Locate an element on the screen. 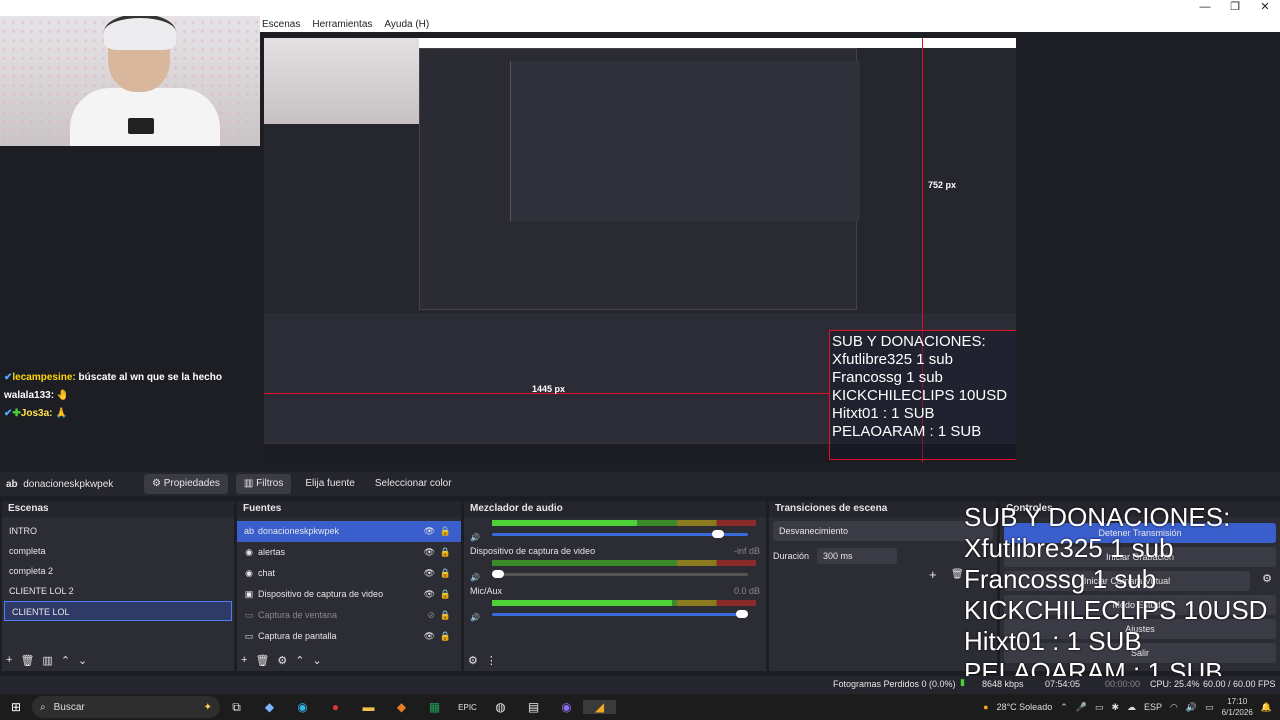 The image size is (1280, 720). app-icon-active: ◢ is located at coordinates (599, 707).